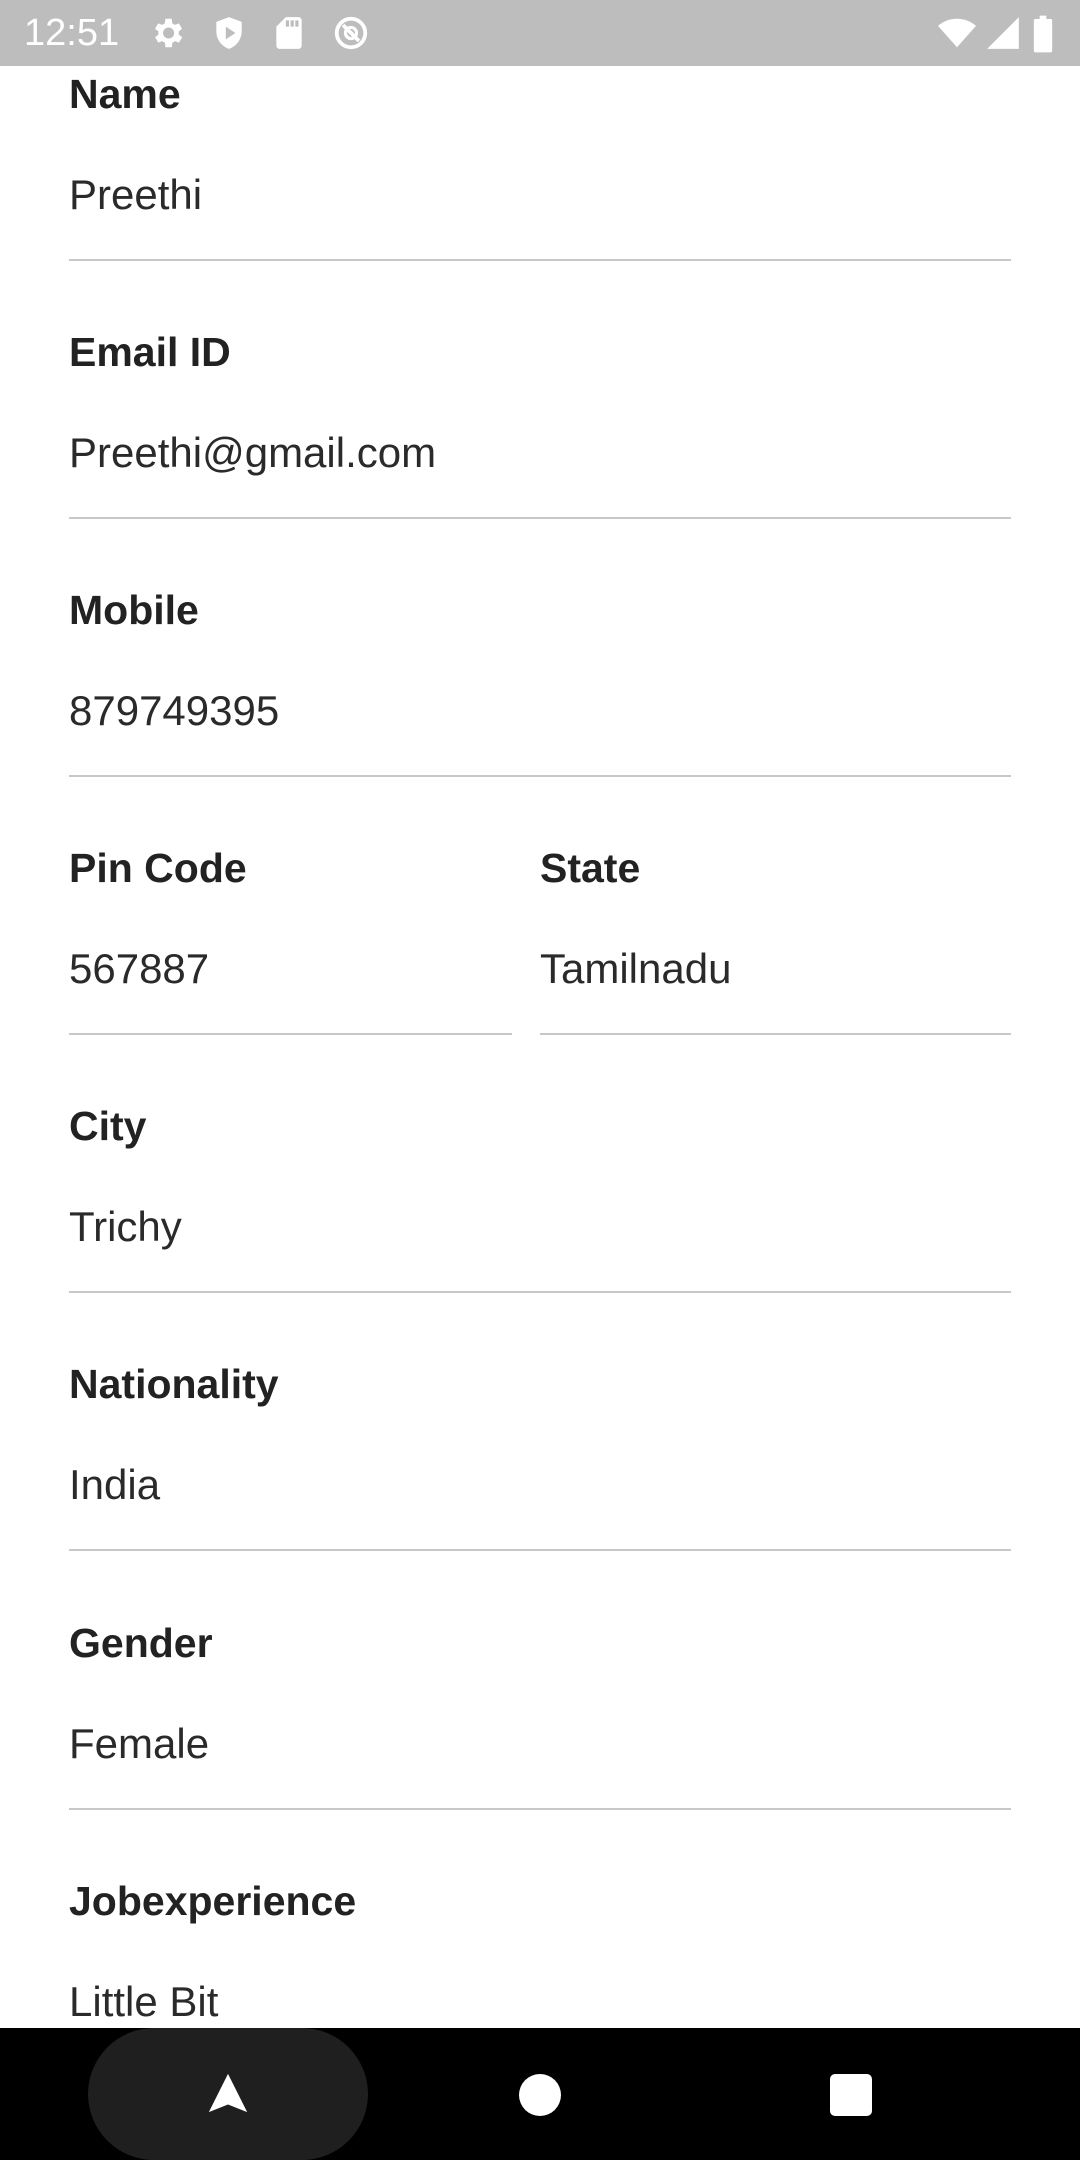  What do you see at coordinates (125, 94) in the screenshot?
I see `name-label: Name` at bounding box center [125, 94].